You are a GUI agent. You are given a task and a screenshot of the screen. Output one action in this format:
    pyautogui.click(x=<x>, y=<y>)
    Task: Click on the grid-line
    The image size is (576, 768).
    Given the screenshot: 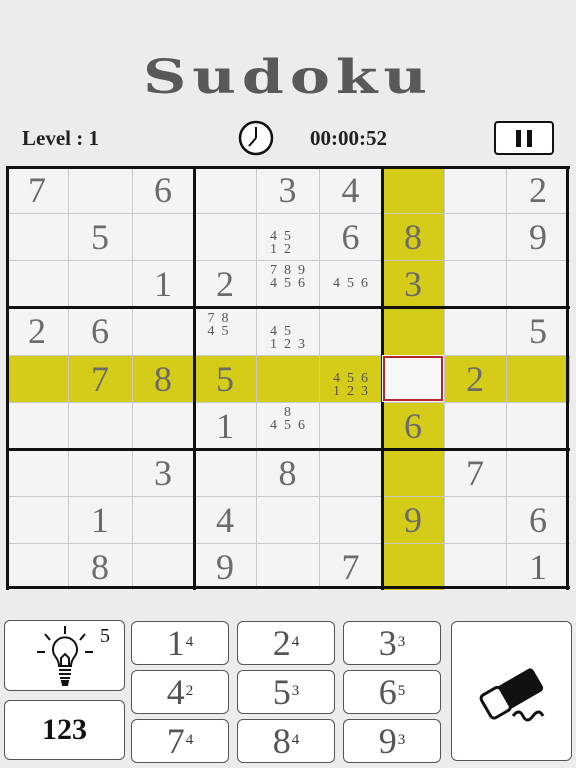 What is the action you would take?
    pyautogui.click(x=506, y=378)
    